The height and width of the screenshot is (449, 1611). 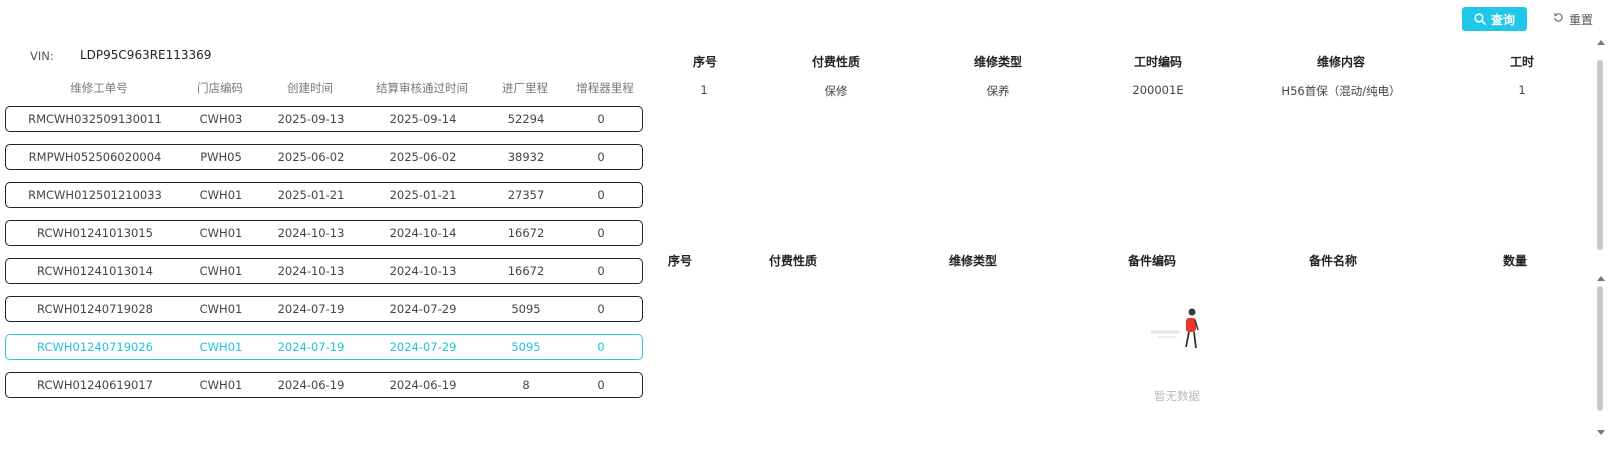 What do you see at coordinates (526, 119) in the screenshot?
I see `mileage: 52294` at bounding box center [526, 119].